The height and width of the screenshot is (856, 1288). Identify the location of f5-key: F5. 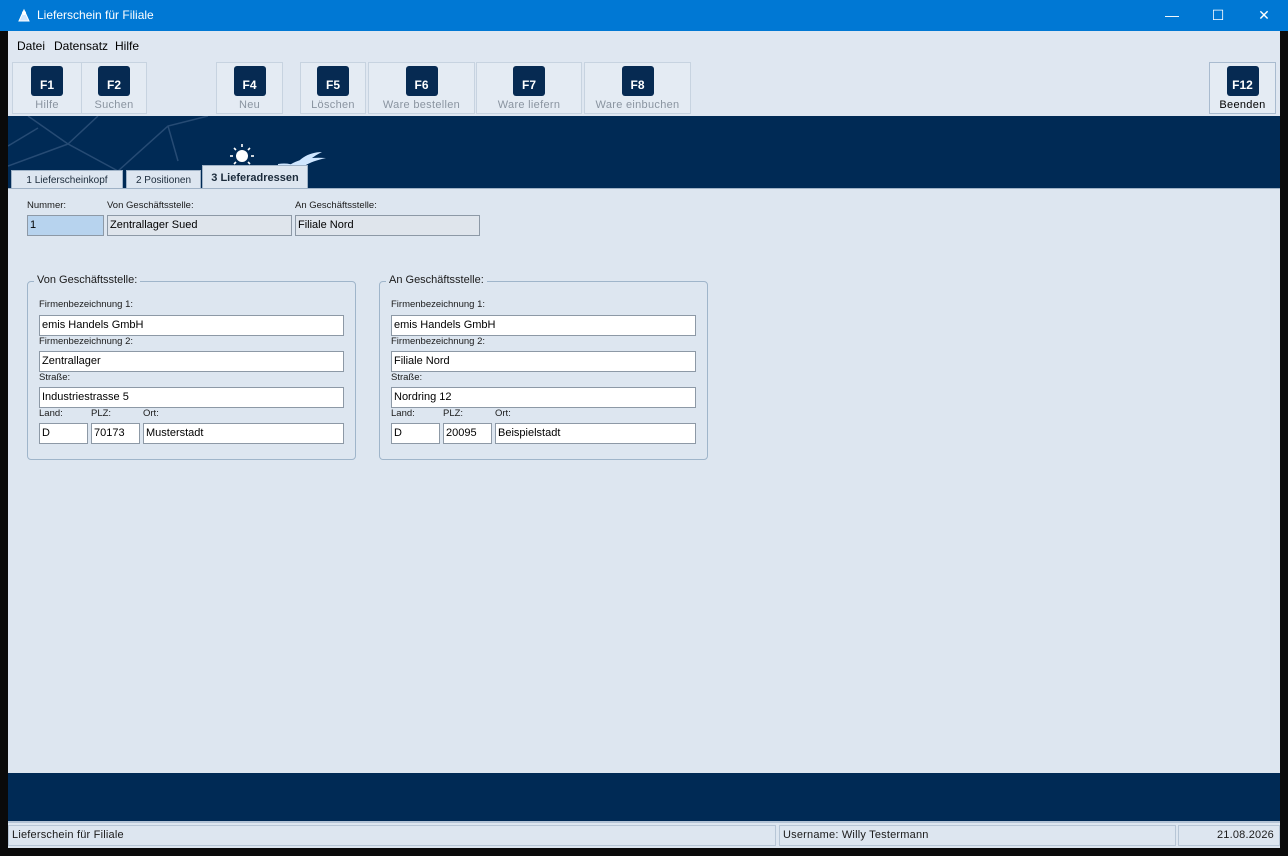
(333, 81).